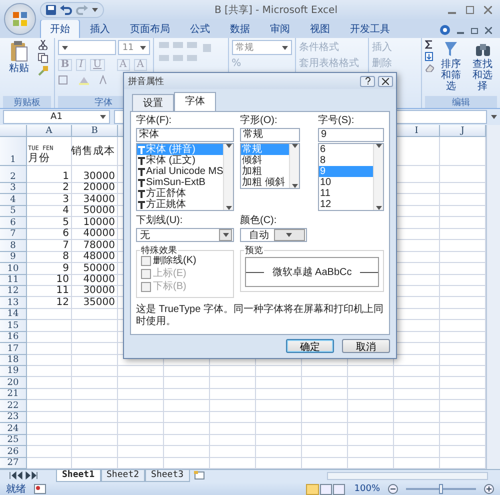  Describe the element at coordinates (393, 489) in the screenshot. I see `zoom-out-icon` at that location.